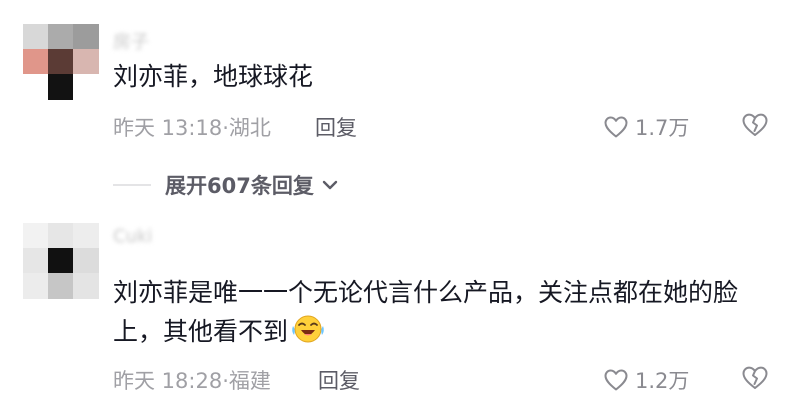 The image size is (800, 412). Describe the element at coordinates (239, 186) in the screenshot. I see `expand-replies-label: 展开607条回复` at that location.